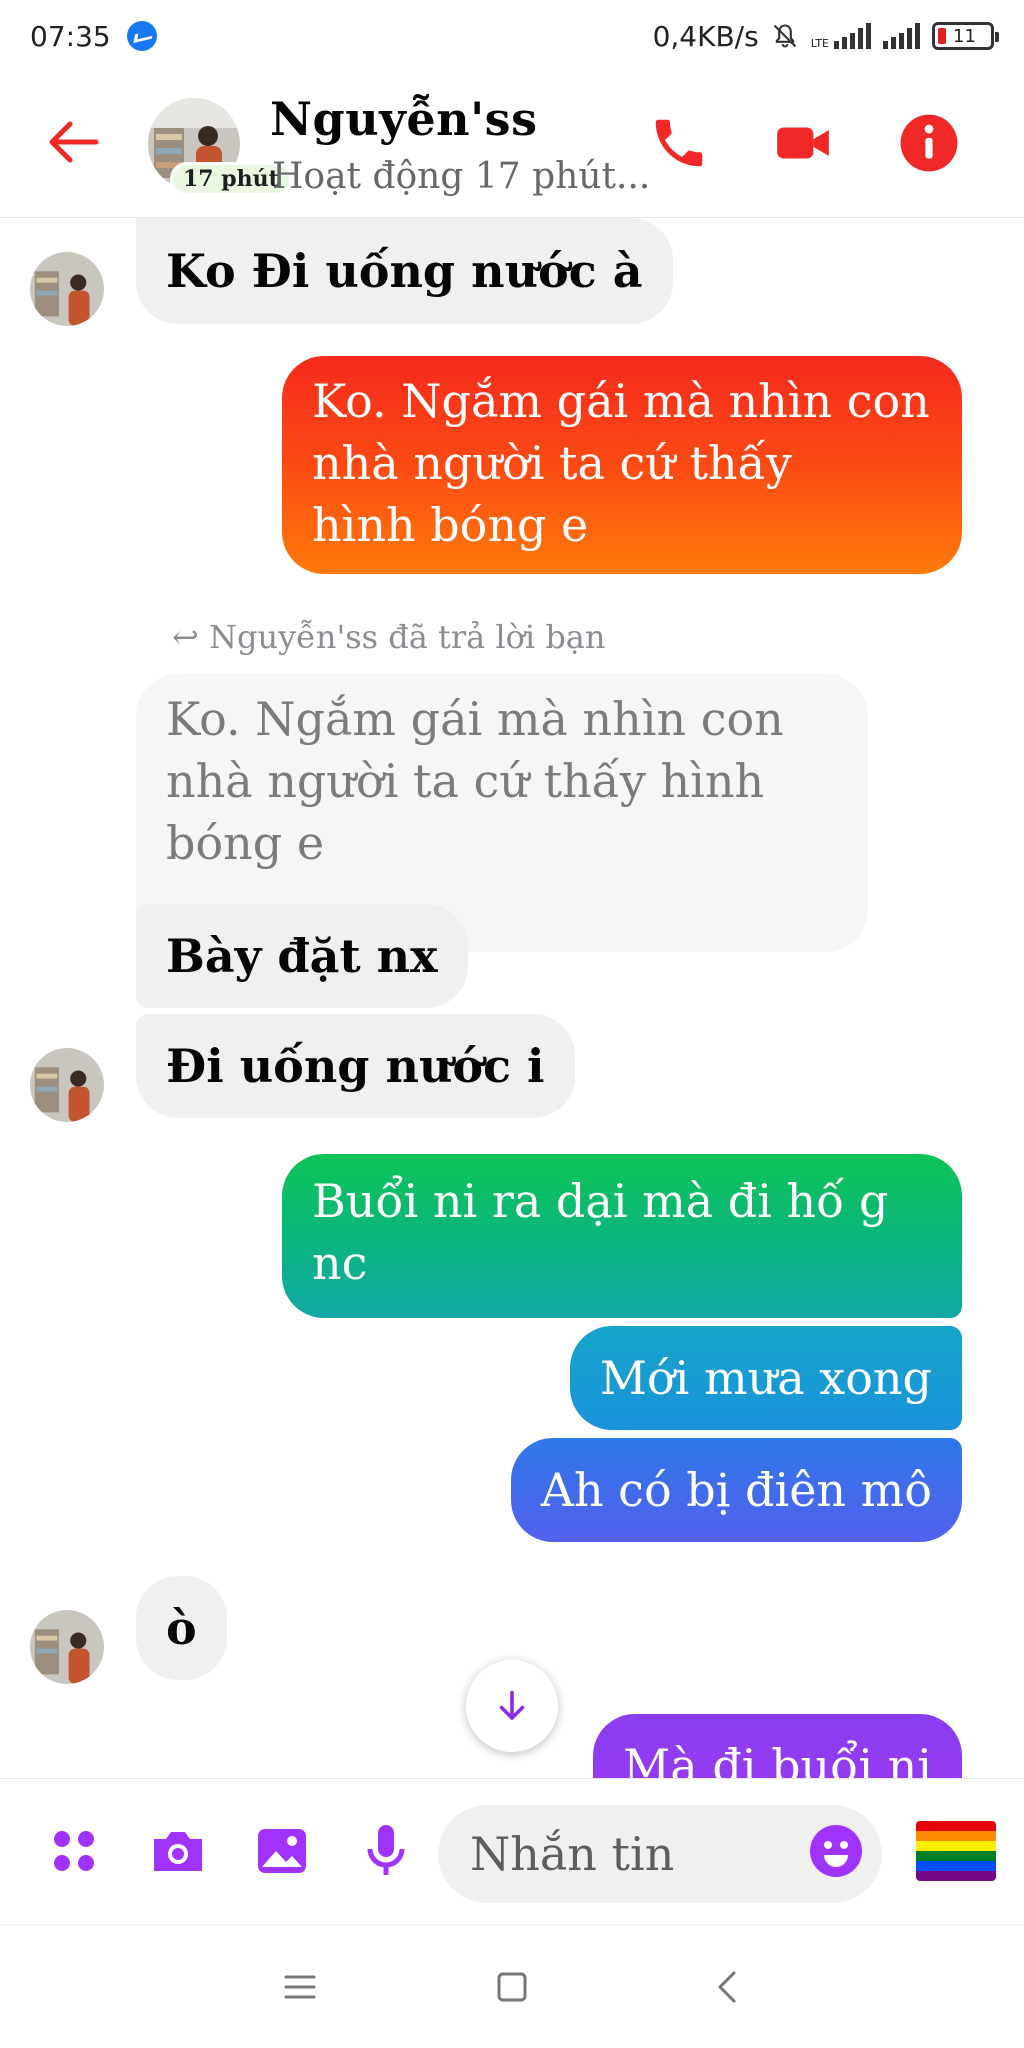  I want to click on status-time: 07:35, so click(70, 36).